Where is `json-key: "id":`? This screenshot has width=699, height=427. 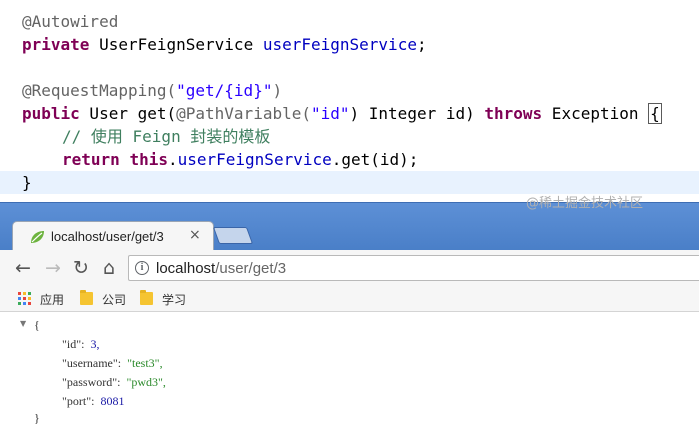 json-key: "id": is located at coordinates (73, 344).